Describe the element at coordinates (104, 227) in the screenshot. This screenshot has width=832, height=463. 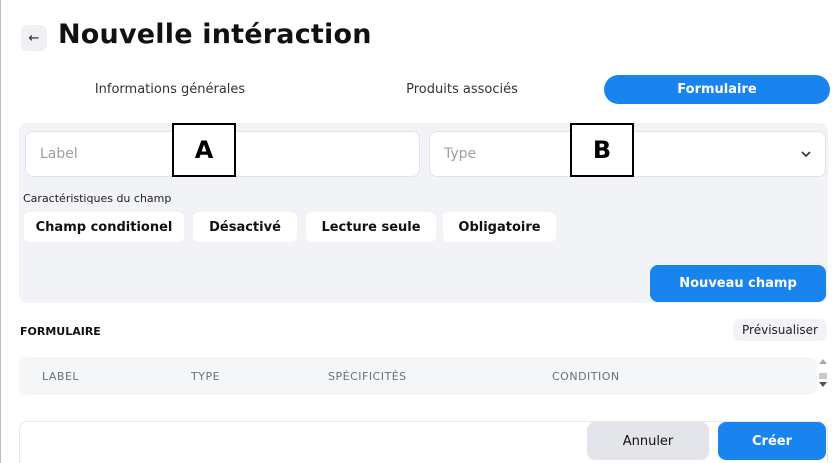
I see `chip-champ-conditionel: Champ conditionel` at that location.